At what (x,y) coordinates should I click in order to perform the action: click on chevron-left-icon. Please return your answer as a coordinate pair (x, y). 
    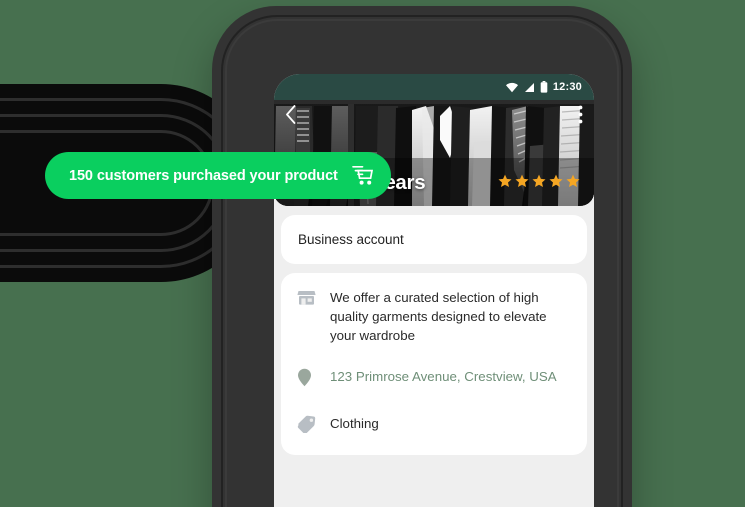
    Looking at the image, I should click on (290, 117).